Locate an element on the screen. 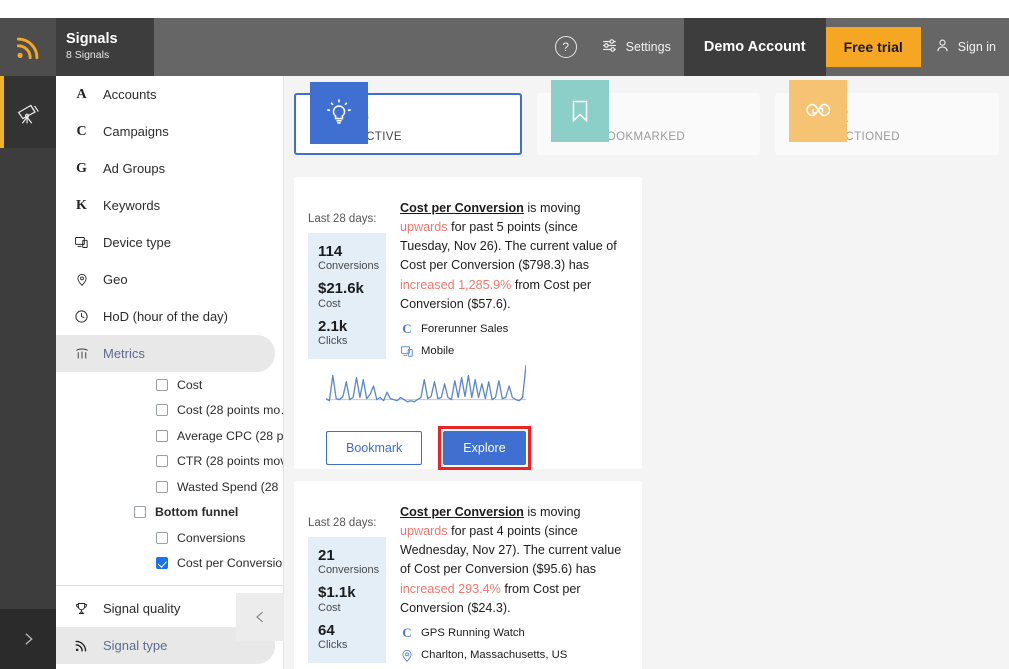 This screenshot has height=669, width=1009. sentence-part: is moving is located at coordinates (552, 512).